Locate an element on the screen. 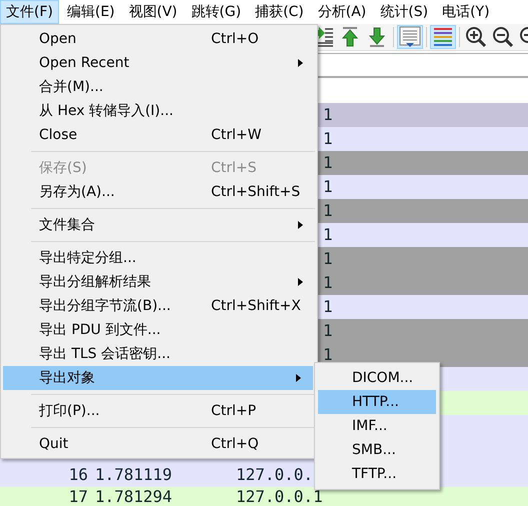 This screenshot has height=506, width=528. packet-row: 17 1.781294 127.0.0.1 is located at coordinates (264, 496).